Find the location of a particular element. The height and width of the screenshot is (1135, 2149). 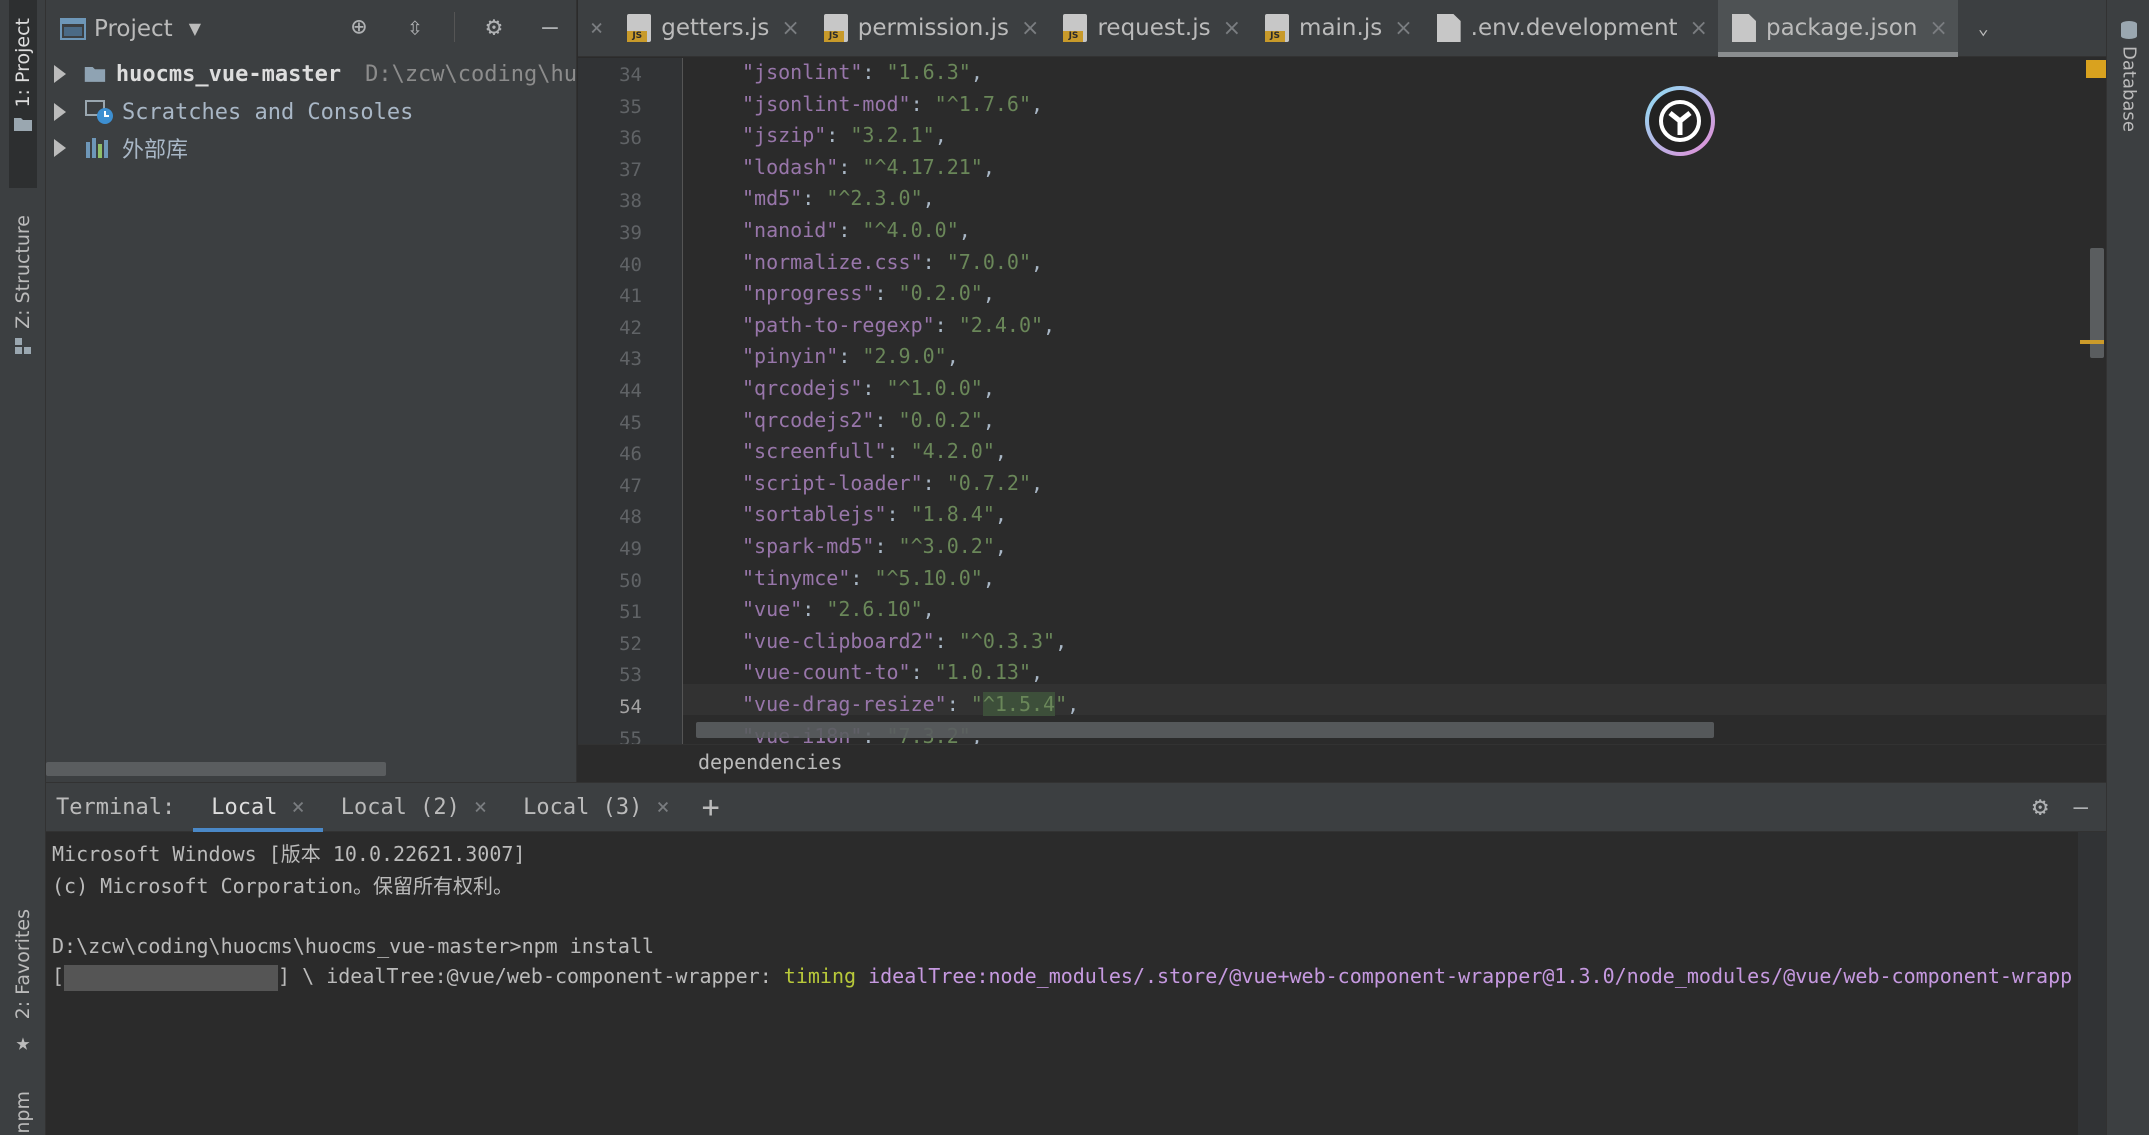

code-line: "nprogress": "0.2.0", is located at coordinates (868, 293).